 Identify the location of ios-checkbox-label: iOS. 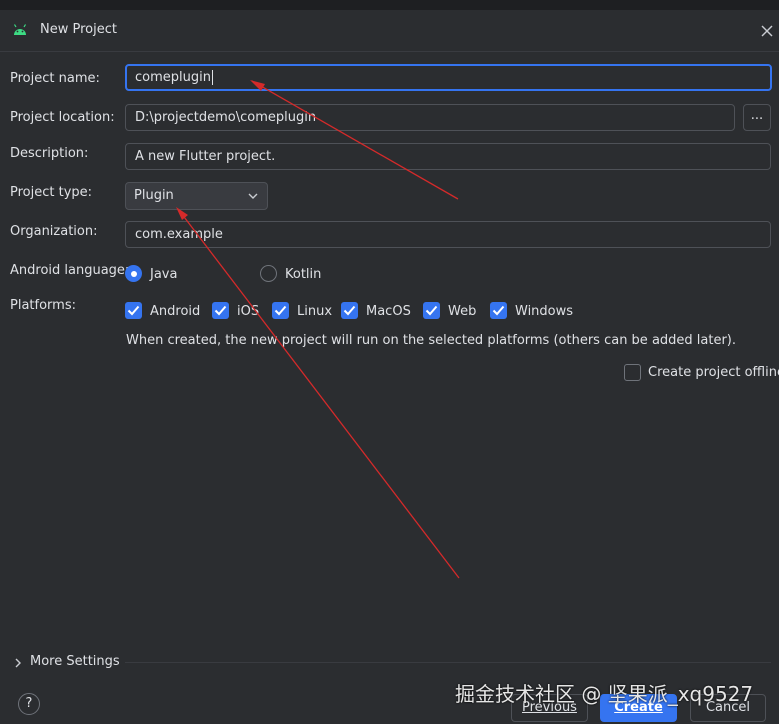
(248, 311).